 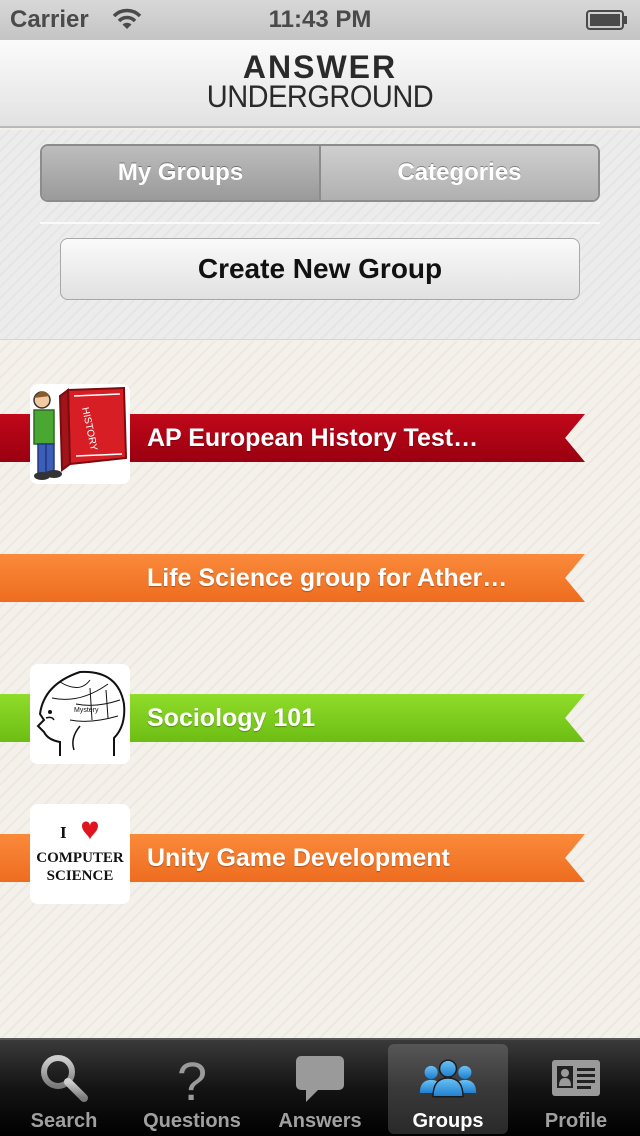 What do you see at coordinates (320, 1078) in the screenshot?
I see `speech-bubble-icon` at bounding box center [320, 1078].